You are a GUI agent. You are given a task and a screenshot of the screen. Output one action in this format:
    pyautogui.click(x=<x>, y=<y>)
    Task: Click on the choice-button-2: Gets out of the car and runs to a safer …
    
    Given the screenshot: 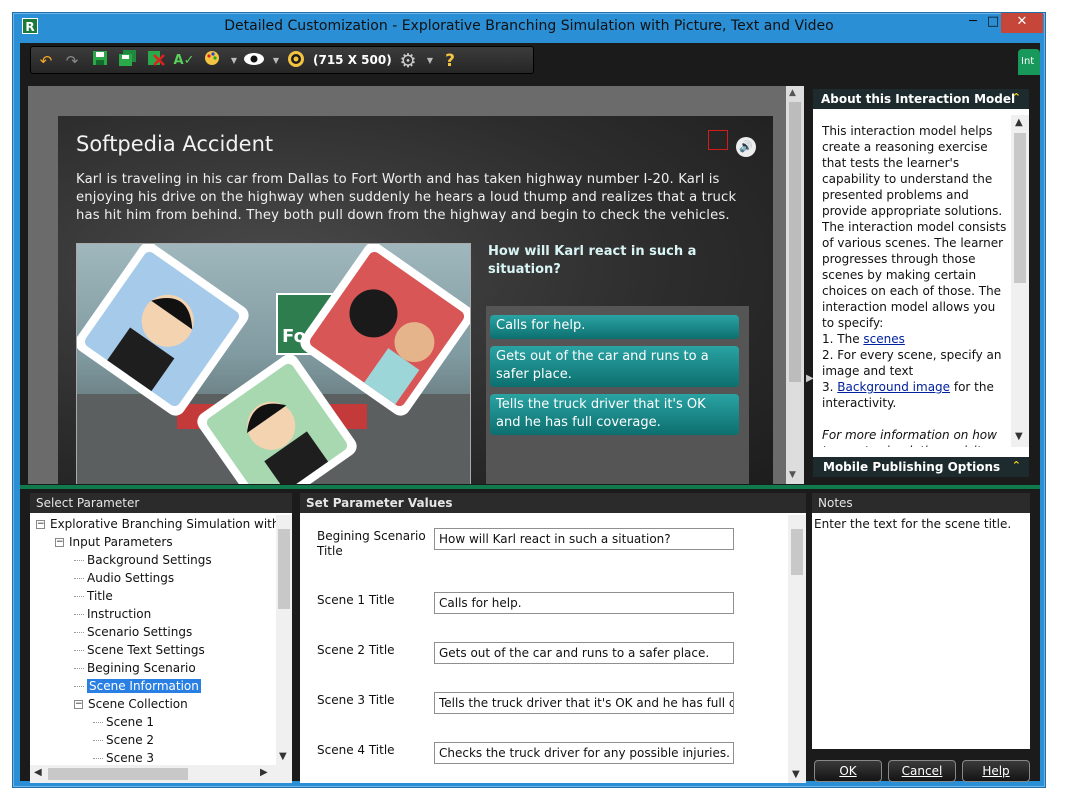 What is the action you would take?
    pyautogui.click(x=614, y=366)
    